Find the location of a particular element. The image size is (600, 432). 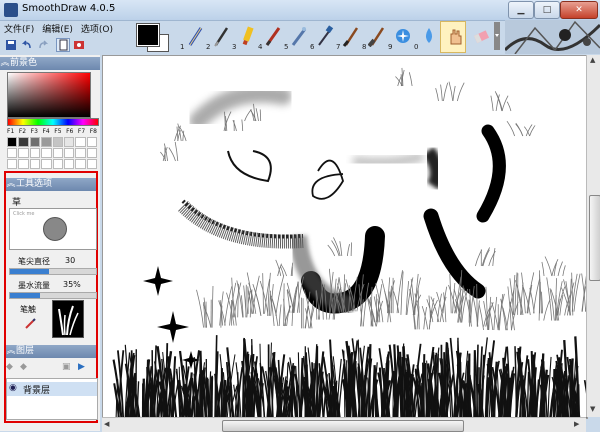

brush-preview: Click me is located at coordinates (53, 229).